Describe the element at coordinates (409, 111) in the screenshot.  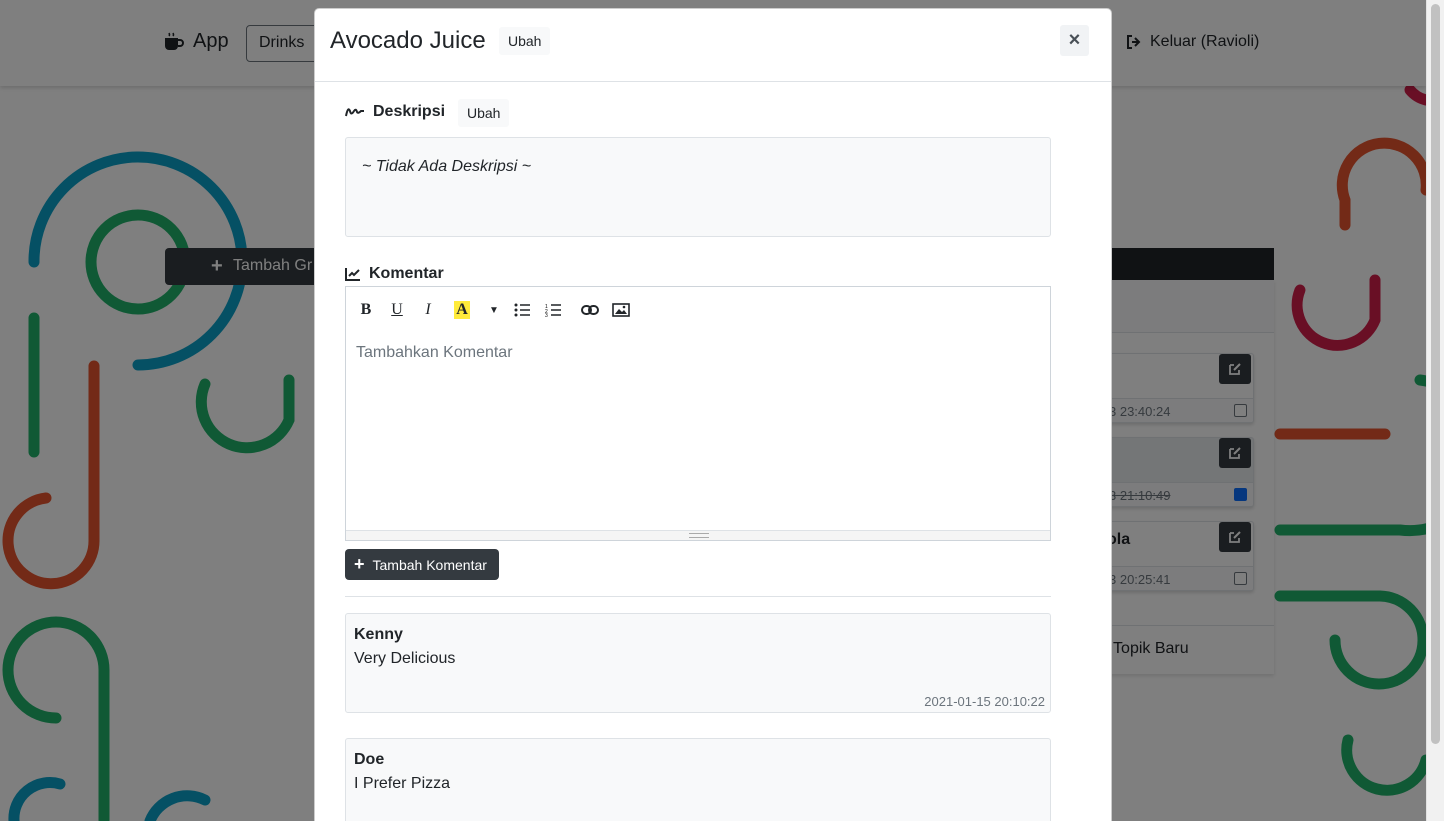
I see `description-heading-label: Deskripsi` at that location.